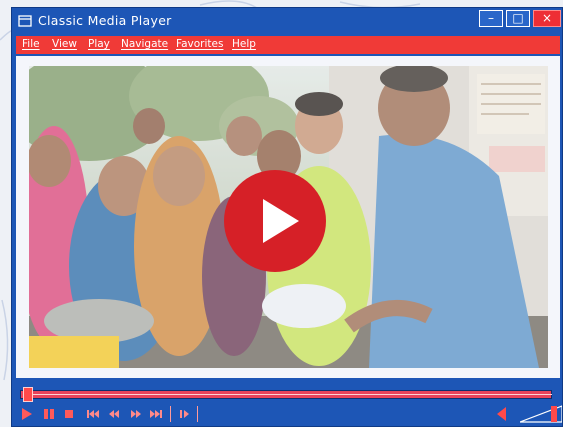 The image size is (563, 427). I want to click on fast-forward-icon, so click(136, 414).